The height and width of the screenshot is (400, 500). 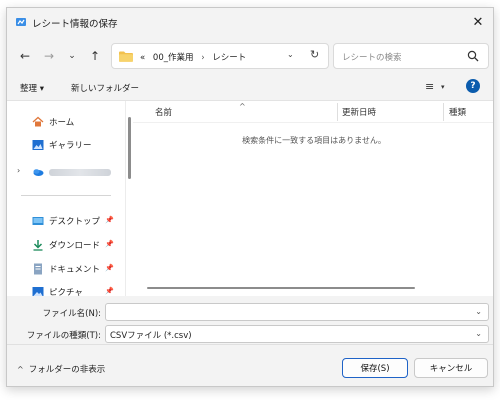 I want to click on sidebar-item-onedrive: ›, so click(x=66, y=172).